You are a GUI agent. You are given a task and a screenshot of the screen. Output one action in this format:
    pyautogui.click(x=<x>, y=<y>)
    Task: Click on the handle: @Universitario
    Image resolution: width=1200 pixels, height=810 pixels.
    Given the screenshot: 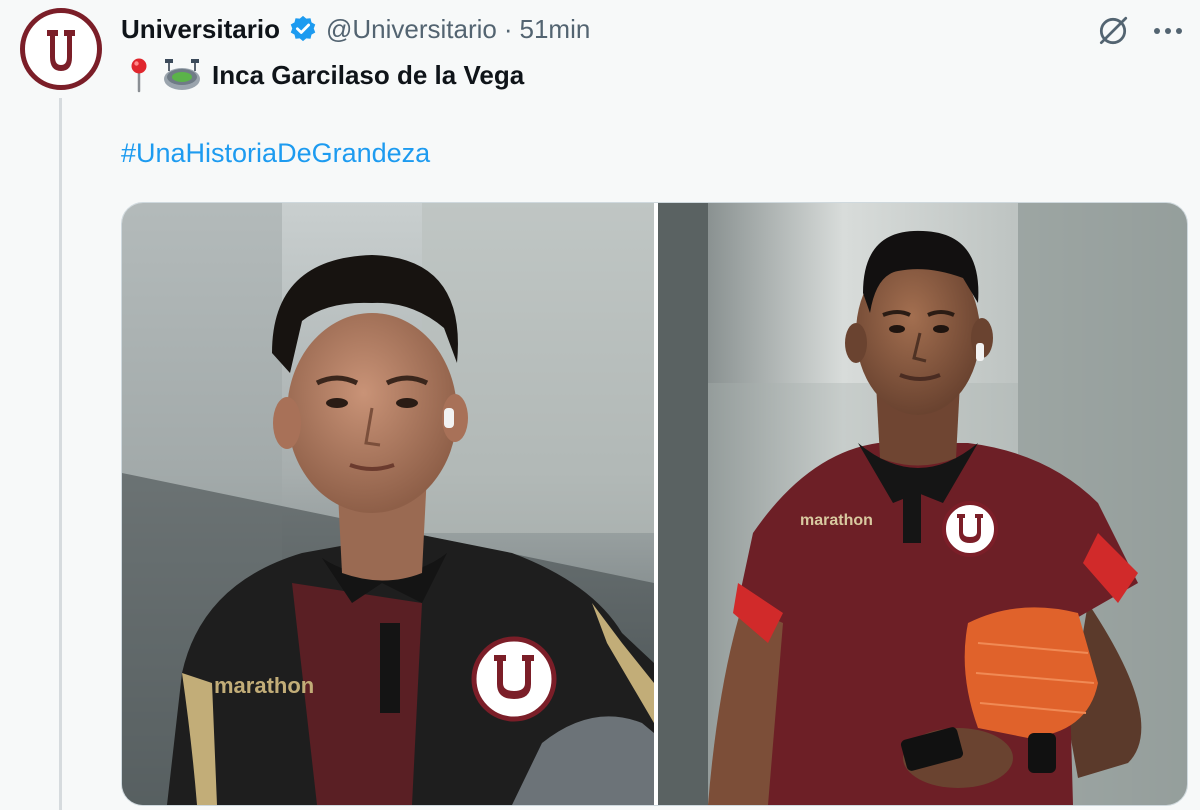 What is the action you would take?
    pyautogui.click(x=411, y=29)
    